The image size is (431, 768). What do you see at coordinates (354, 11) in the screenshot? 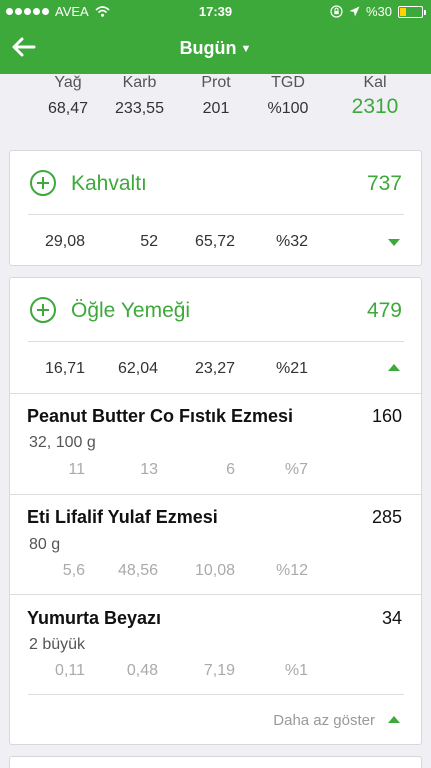
I see `location-arrow-icon` at bounding box center [354, 11].